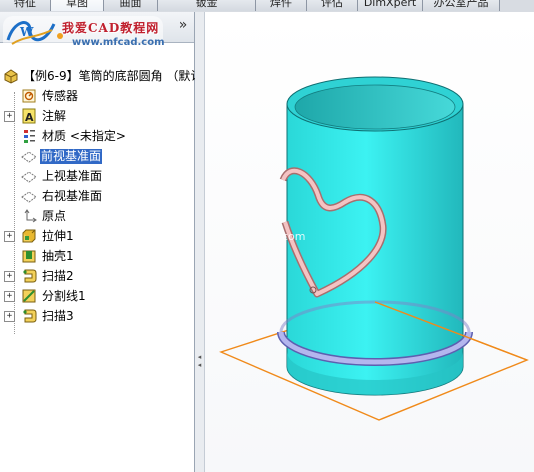  Describe the element at coordinates (183, 25) in the screenshot. I see `collapse-panel-button: »` at that location.